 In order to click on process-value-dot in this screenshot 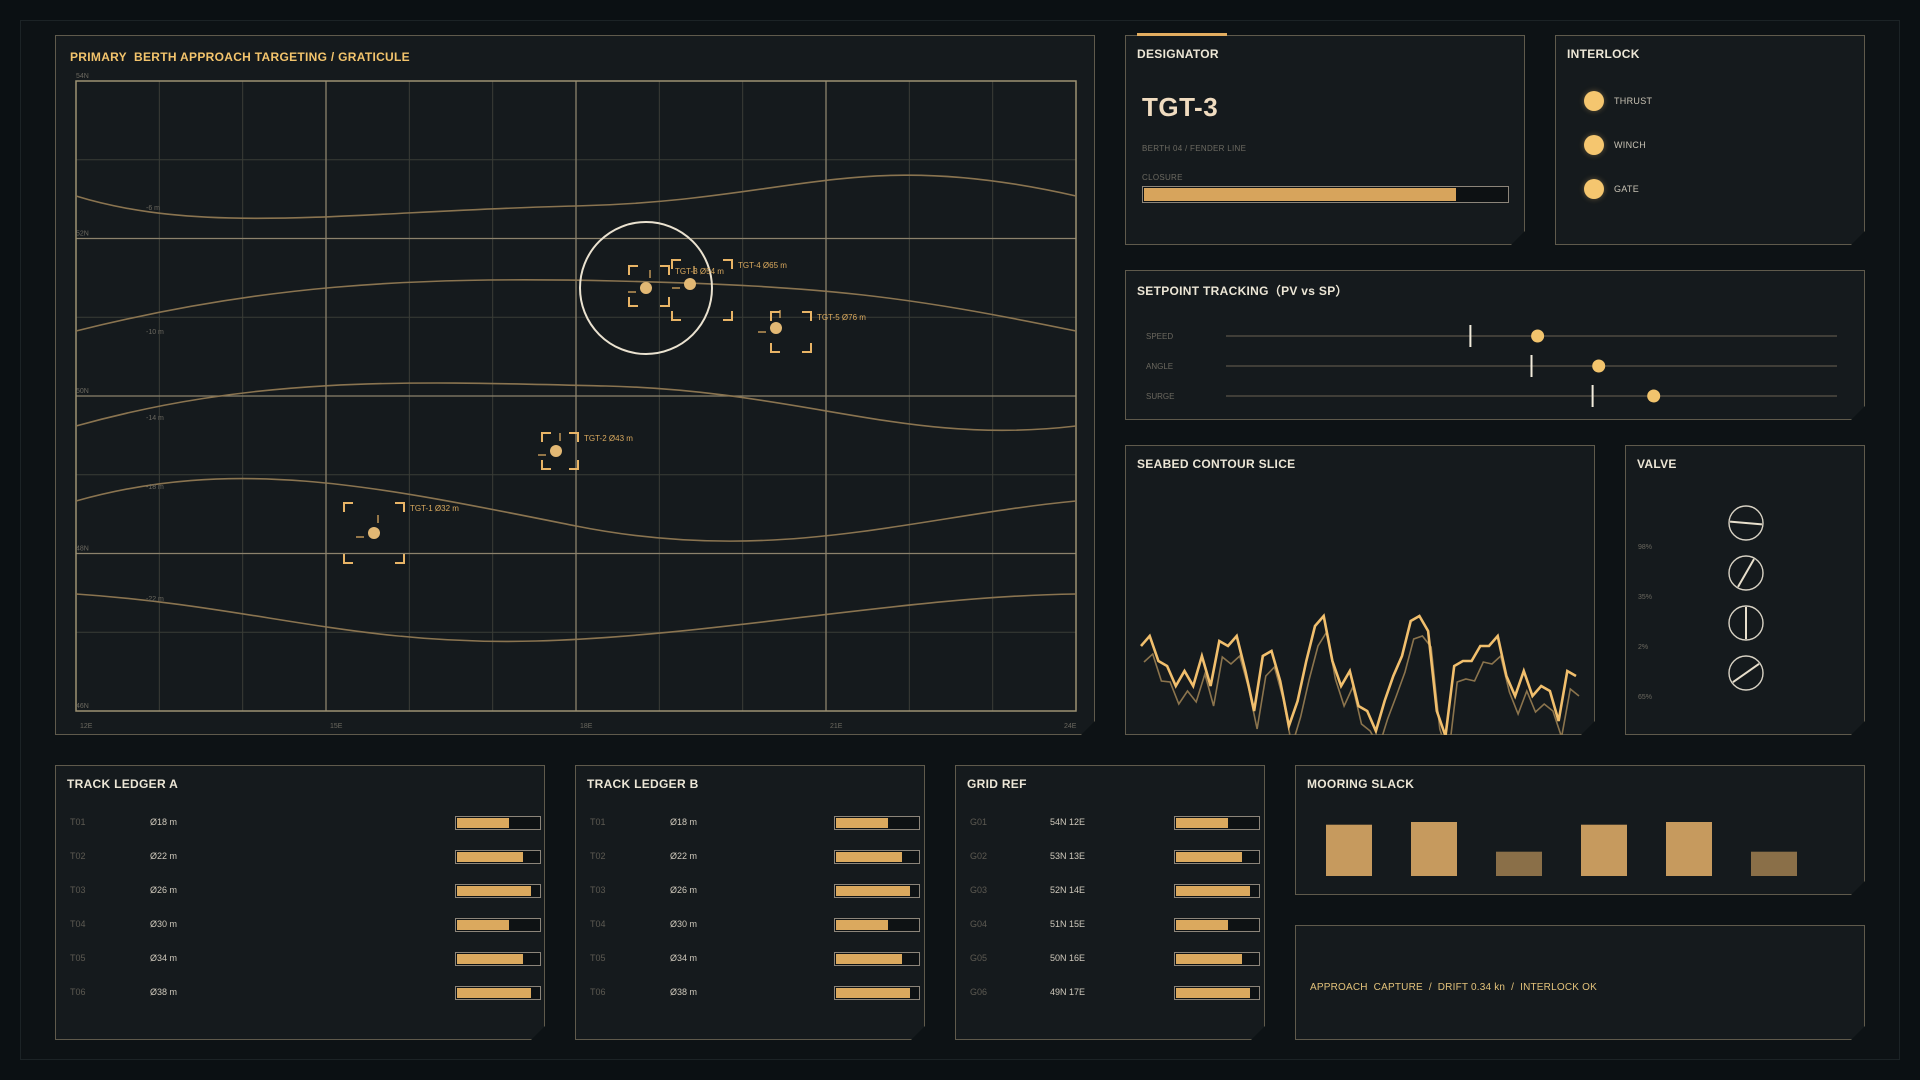, I will do `click(1598, 366)`.